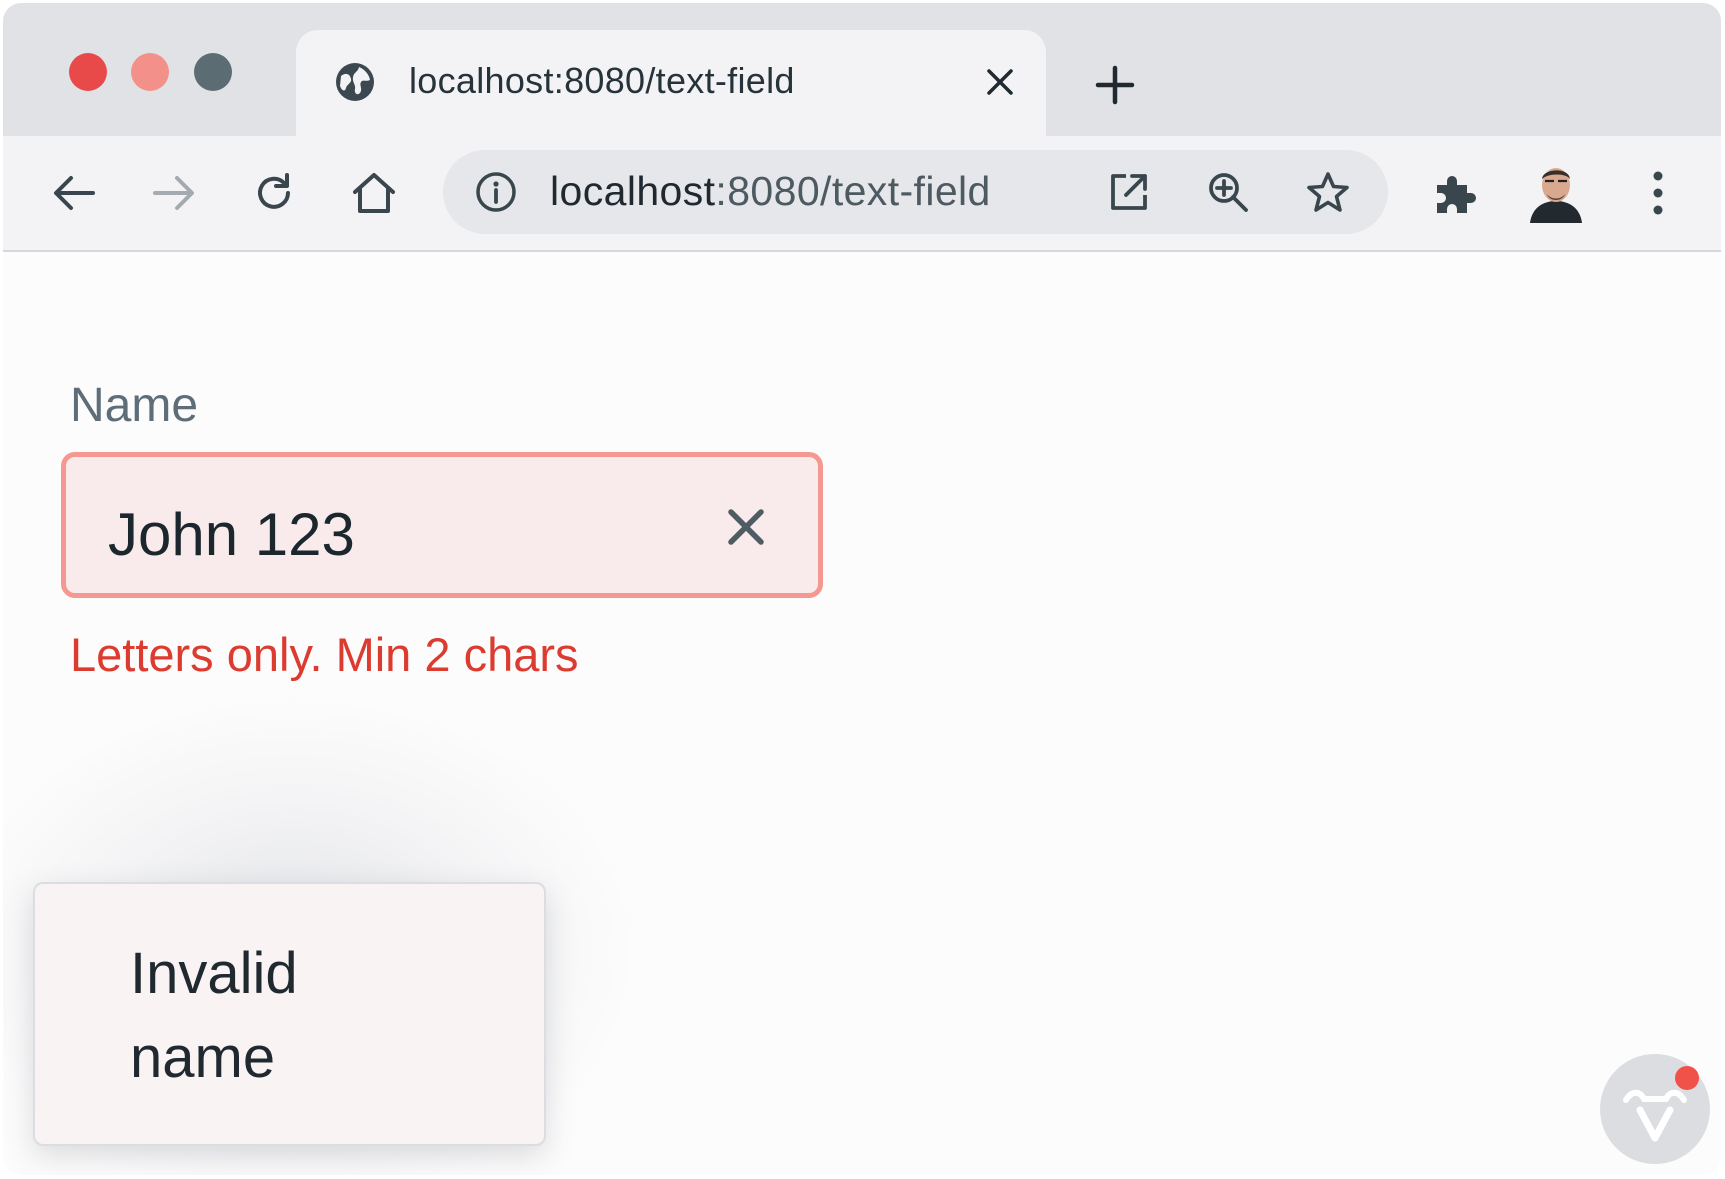 The width and height of the screenshot is (1725, 1179). Describe the element at coordinates (1115, 85) in the screenshot. I see `new-tab-icon` at that location.